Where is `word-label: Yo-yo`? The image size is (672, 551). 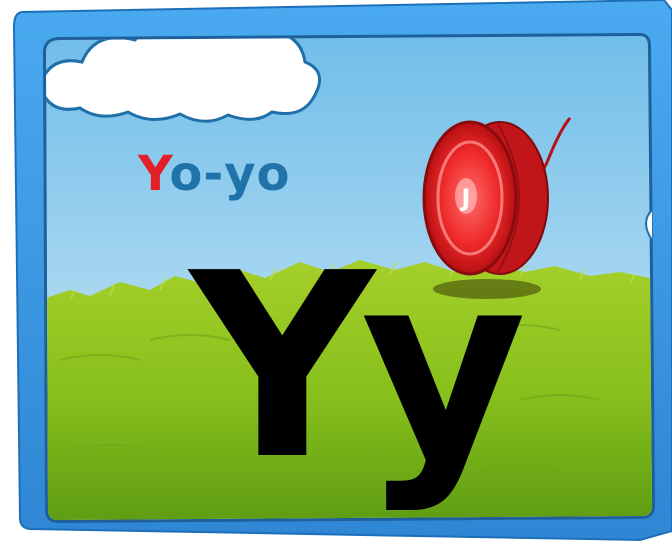
word-label: Yo-yo is located at coordinates (214, 174).